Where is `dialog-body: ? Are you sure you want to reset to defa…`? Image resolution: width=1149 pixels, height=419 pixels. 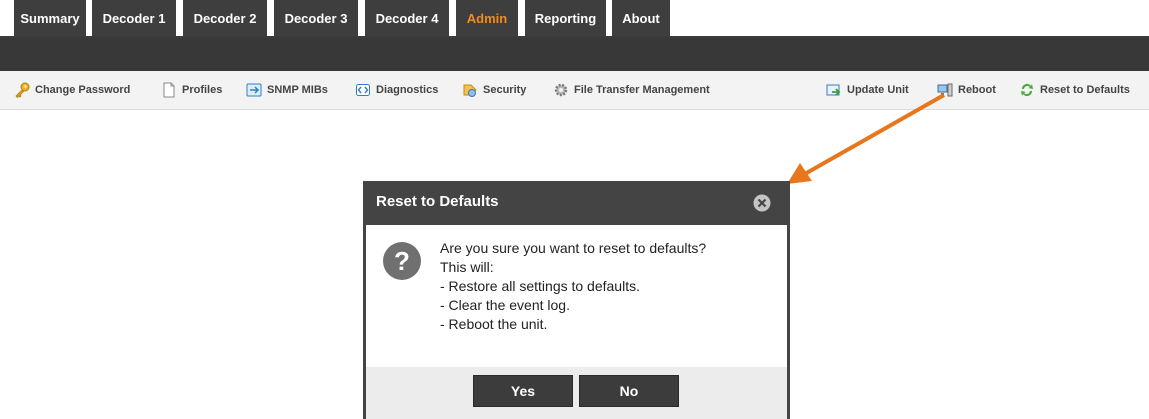
dialog-body: ? Are you sure you want to reset to defa… is located at coordinates (576, 296).